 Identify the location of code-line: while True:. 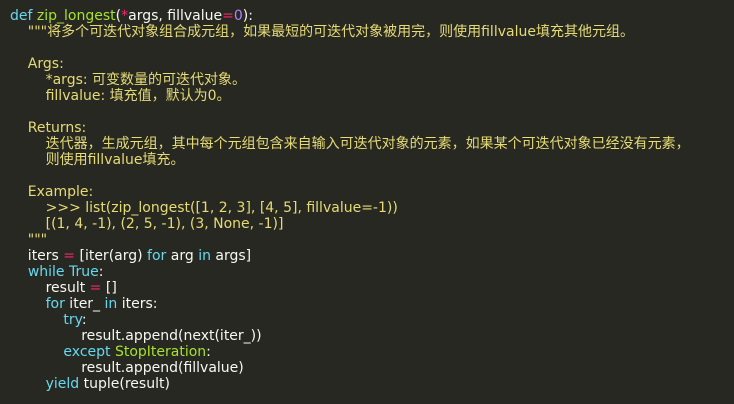
(57, 272).